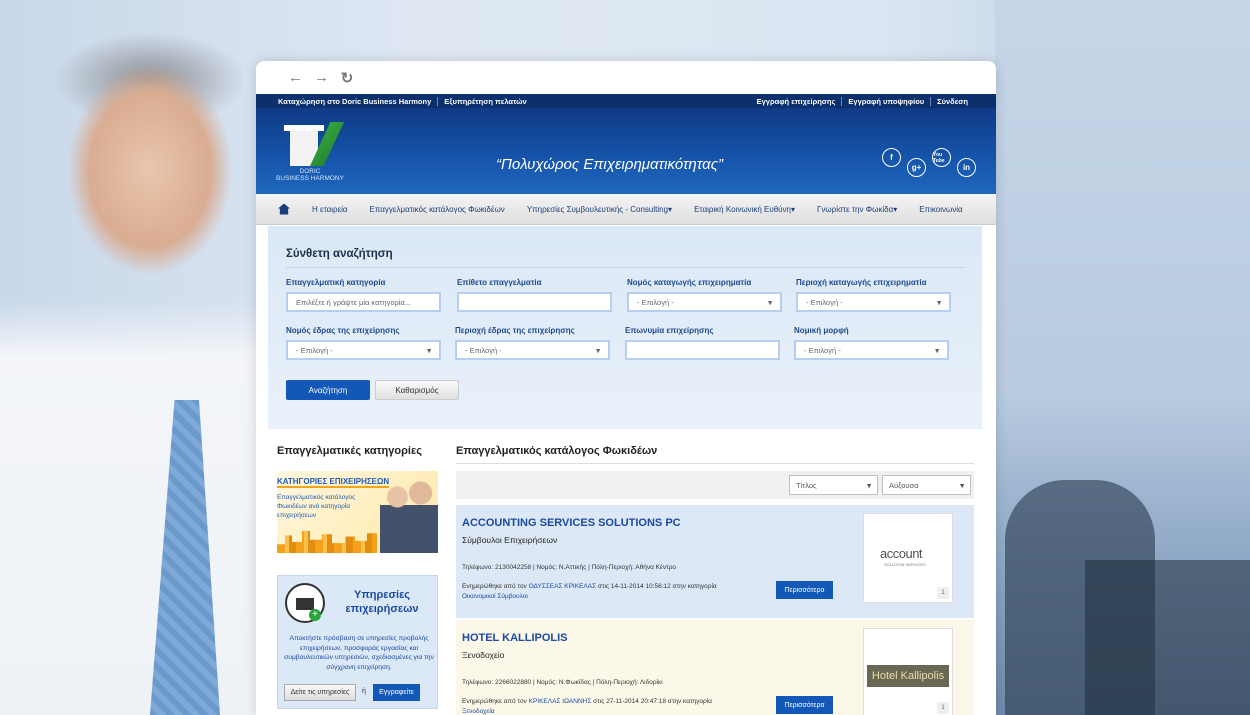 The image size is (1250, 715). Describe the element at coordinates (333, 482) in the screenshot. I see `banner-title: ΚΑΤΗΓΟΡΙΕΣ ΕΠΙΧΕΙΡΗΣΕΩΝ` at that location.